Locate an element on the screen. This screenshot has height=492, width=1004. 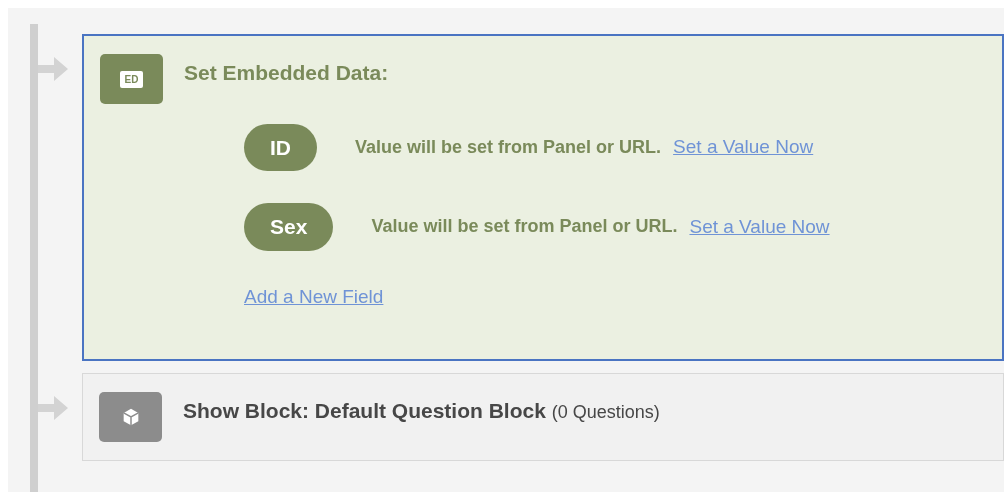
embedded-data-icon: ED is located at coordinates (131, 79).